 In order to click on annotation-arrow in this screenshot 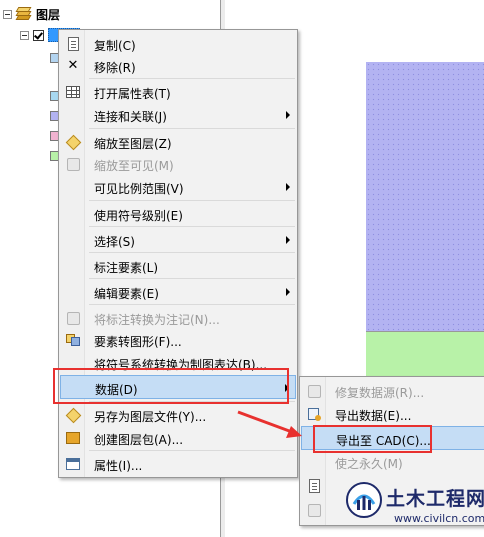, I will do `click(269, 424)`.